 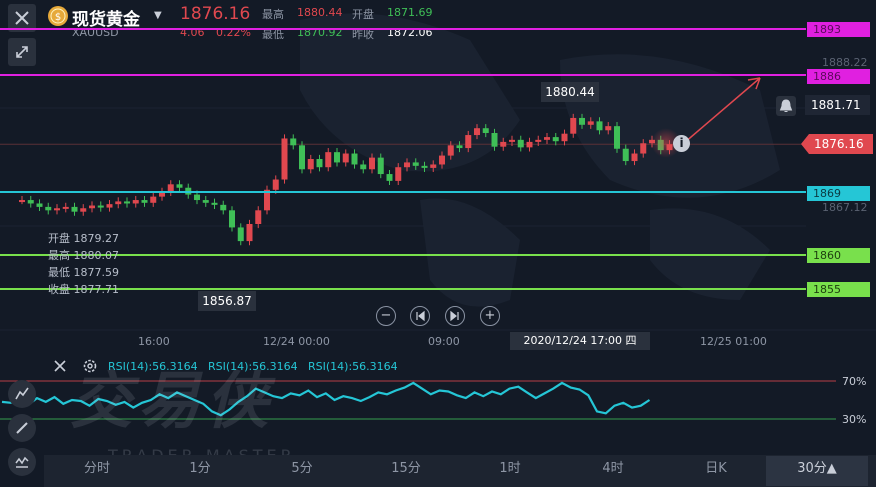 I want to click on time-tick-2: 12/24 00:00, so click(x=296, y=341).